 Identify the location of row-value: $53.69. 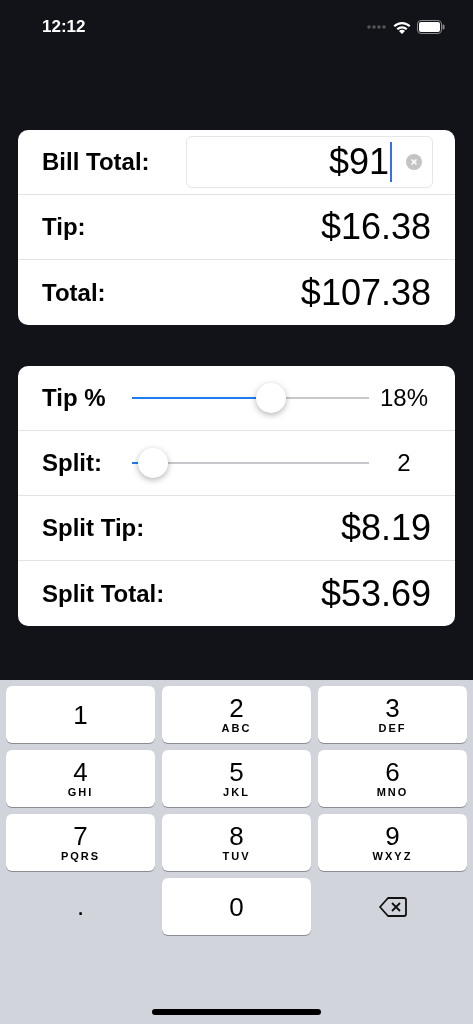
(375, 593).